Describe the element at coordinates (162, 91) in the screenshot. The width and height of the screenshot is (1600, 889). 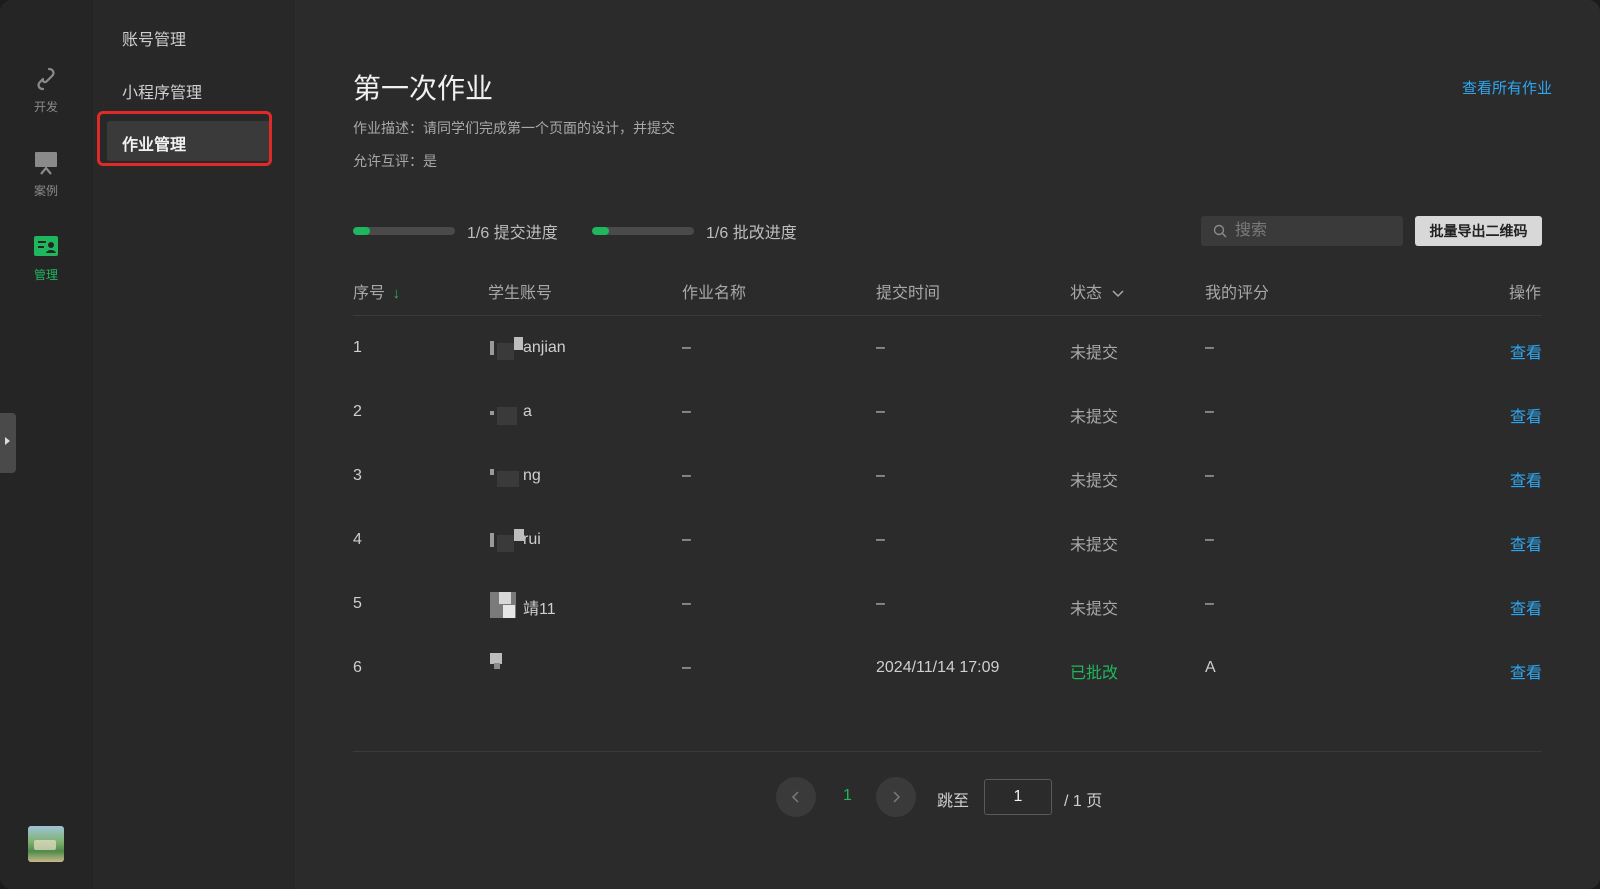
I see `subnav-item-miniprogram: 小程序管理` at that location.